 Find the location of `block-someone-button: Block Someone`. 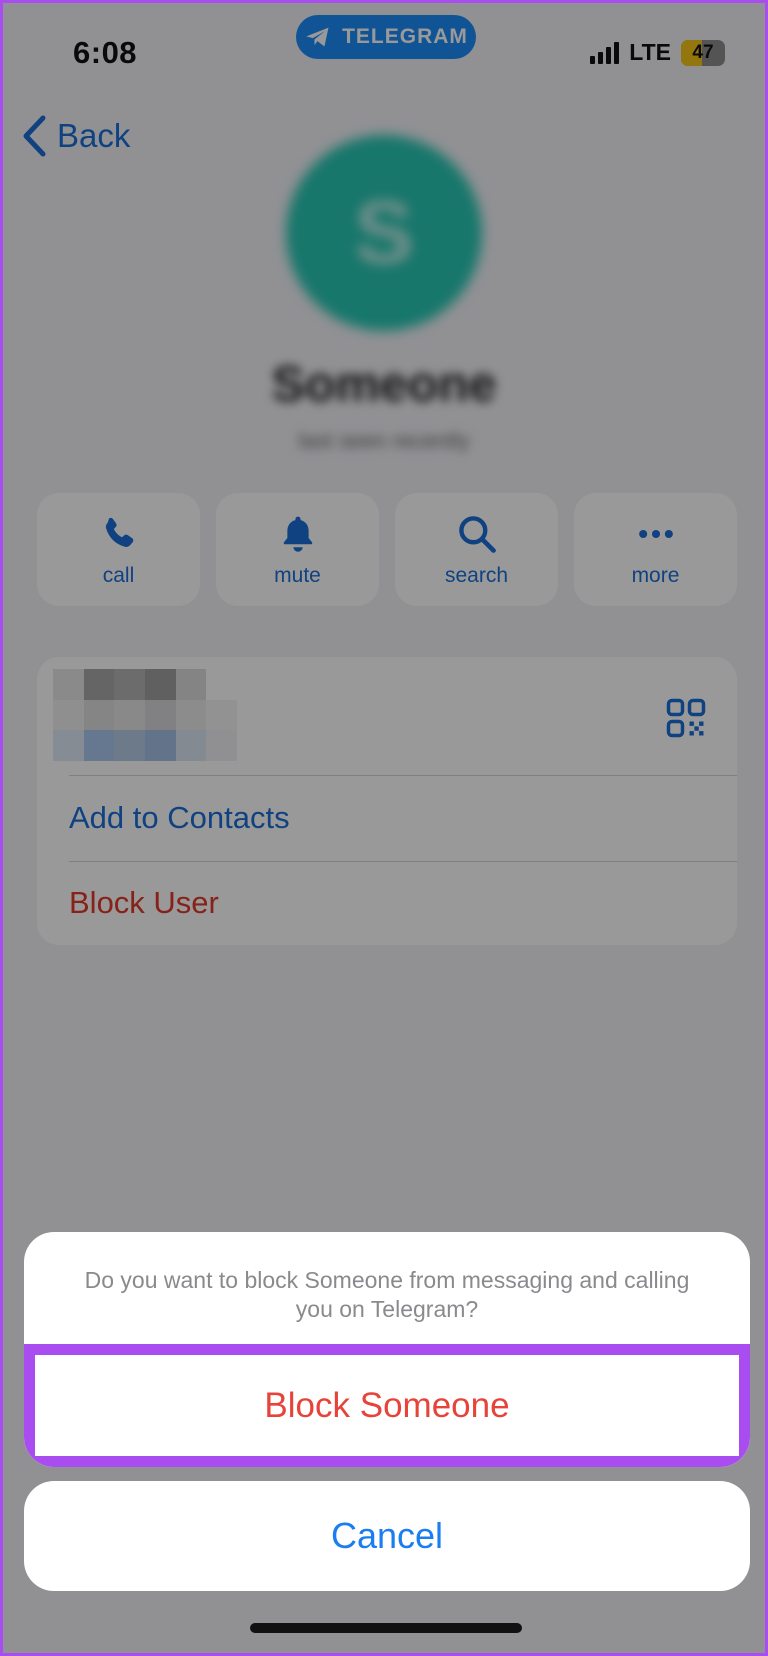

block-someone-button: Block Someone is located at coordinates (387, 1405).